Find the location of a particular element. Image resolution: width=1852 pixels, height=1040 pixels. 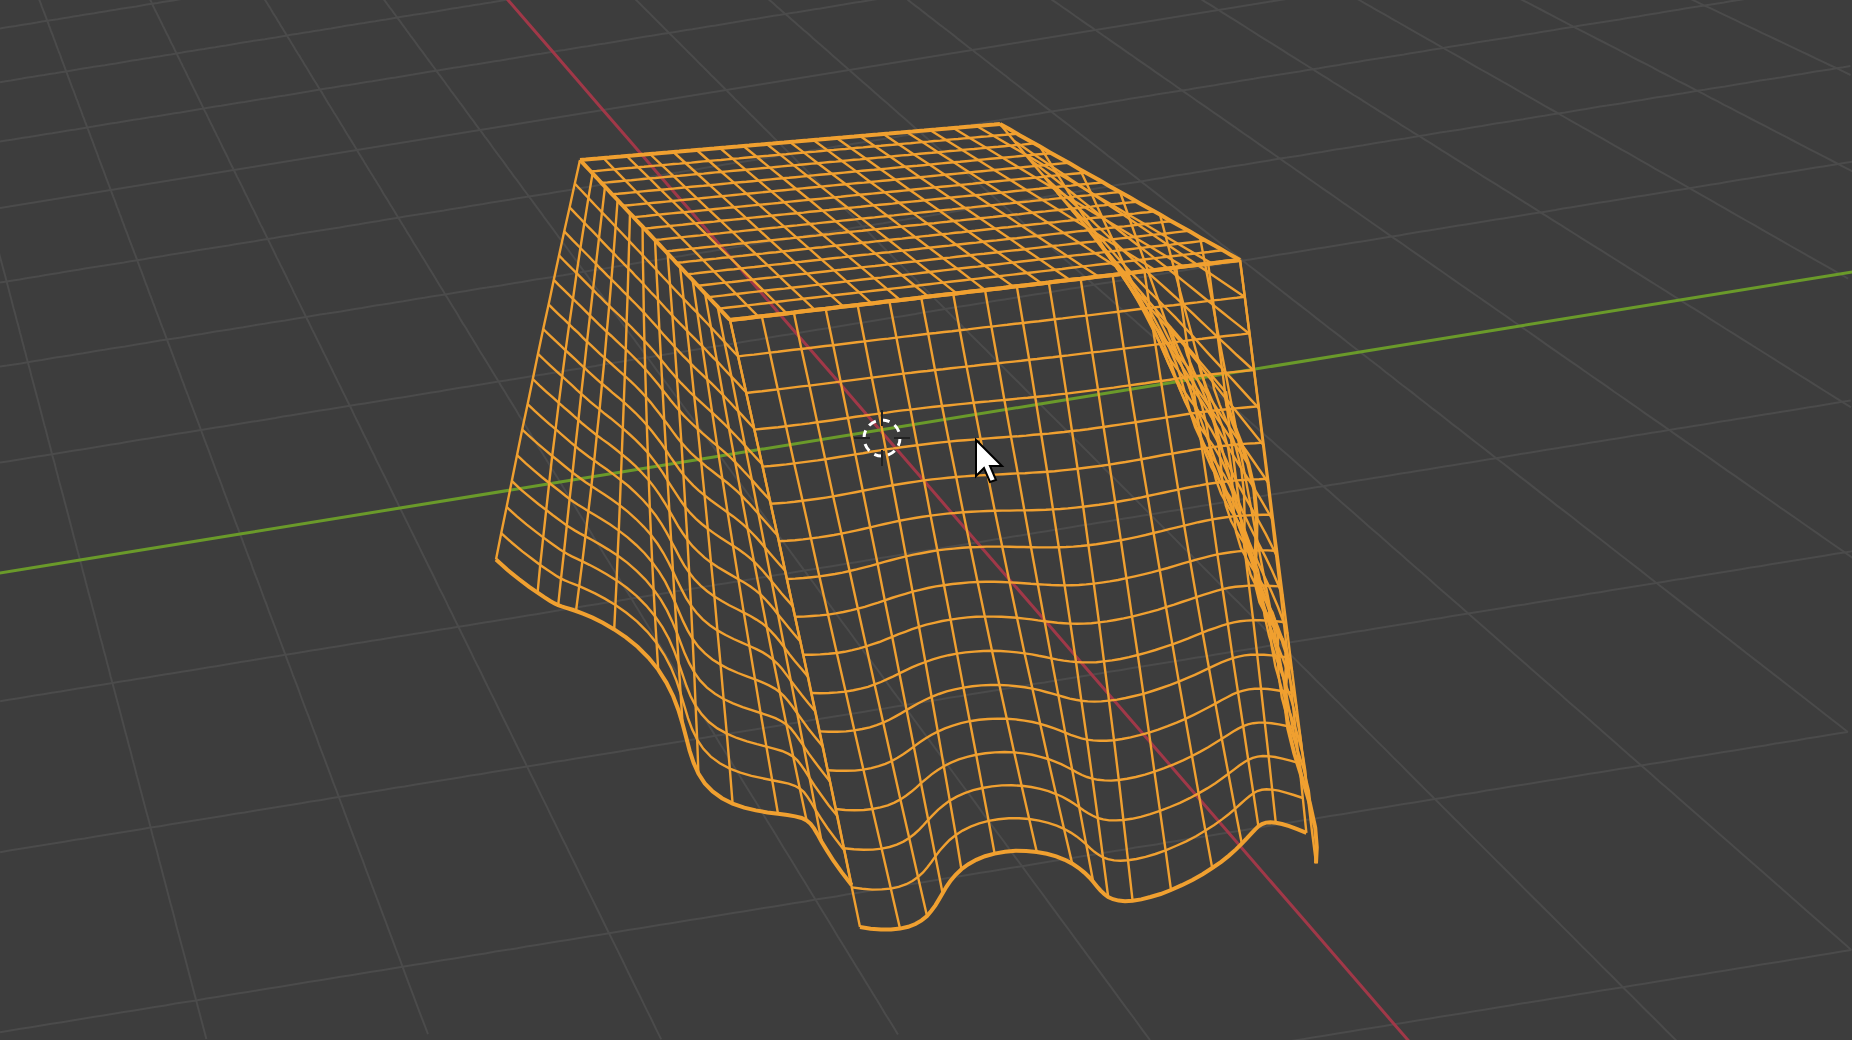

crosshair-cursor-icon is located at coordinates (882, 438).